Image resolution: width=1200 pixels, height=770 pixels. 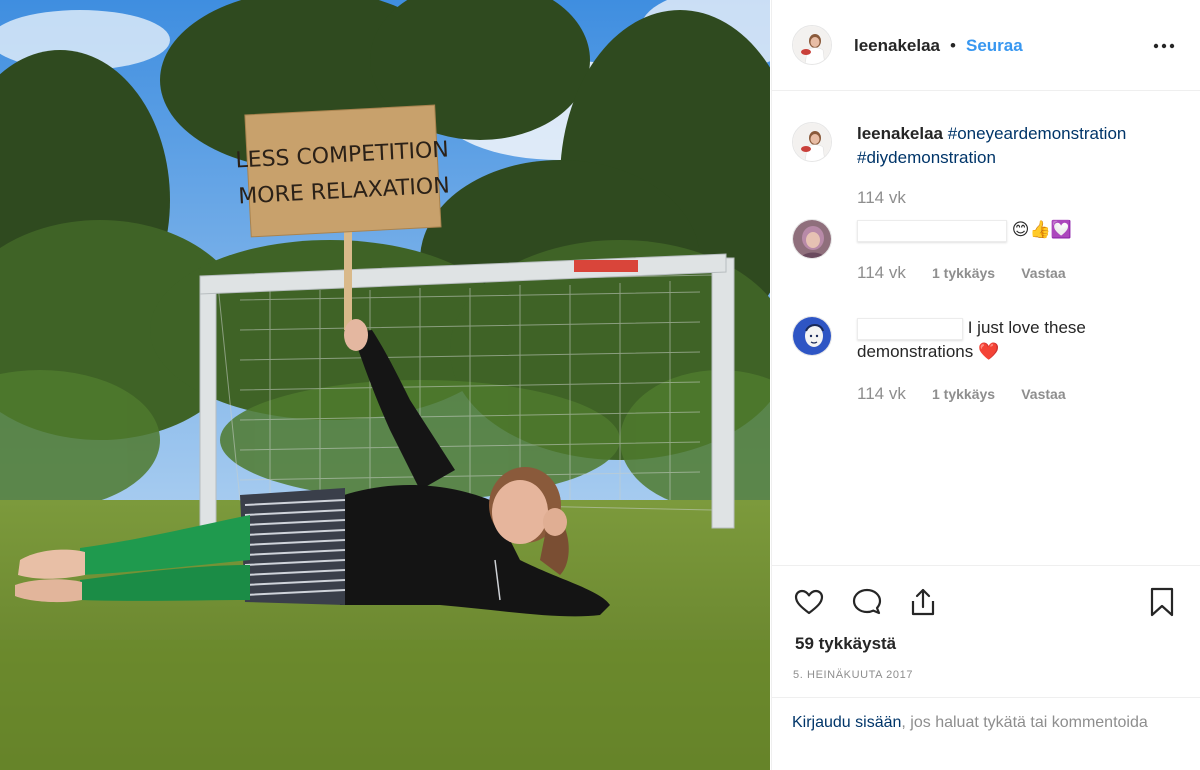 What do you see at coordinates (809, 602) in the screenshot?
I see `heart-icon` at bounding box center [809, 602].